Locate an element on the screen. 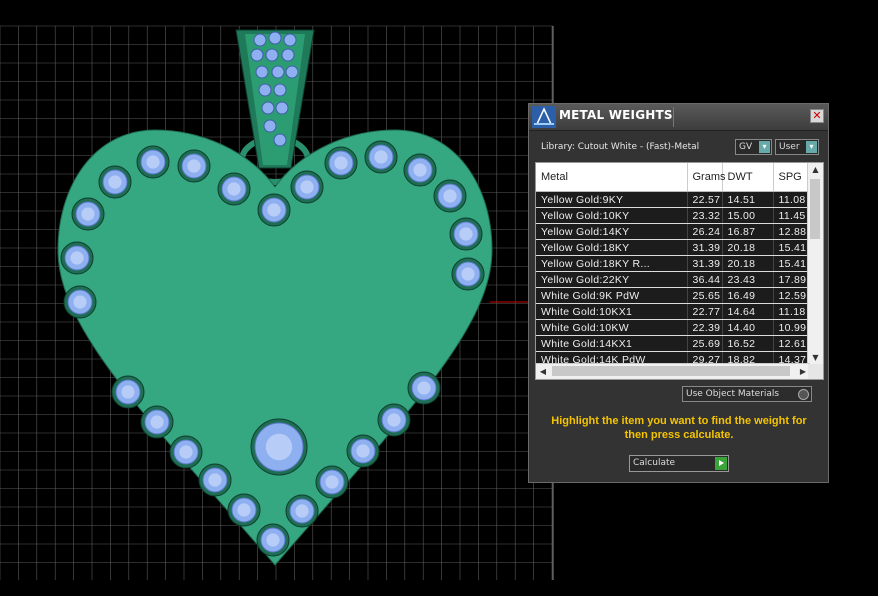 The width and height of the screenshot is (878, 596). title-divider is located at coordinates (673, 117).